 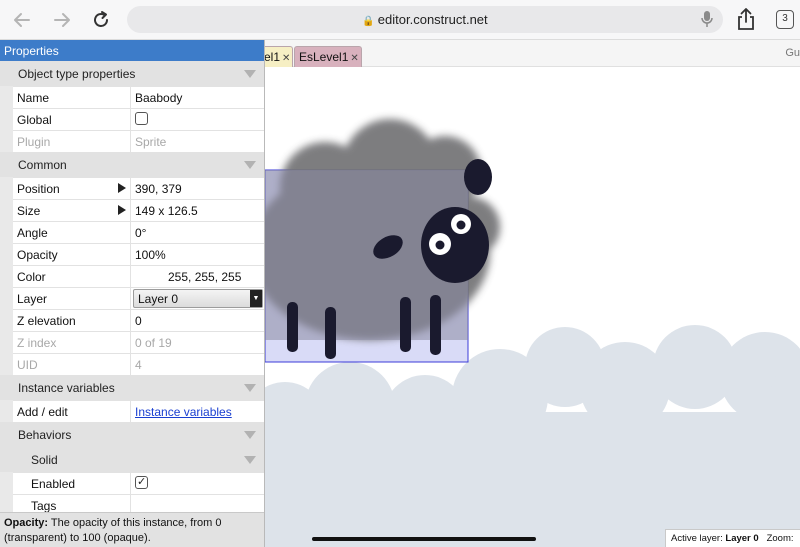 I want to click on name-value: Baabody, so click(x=197, y=97).